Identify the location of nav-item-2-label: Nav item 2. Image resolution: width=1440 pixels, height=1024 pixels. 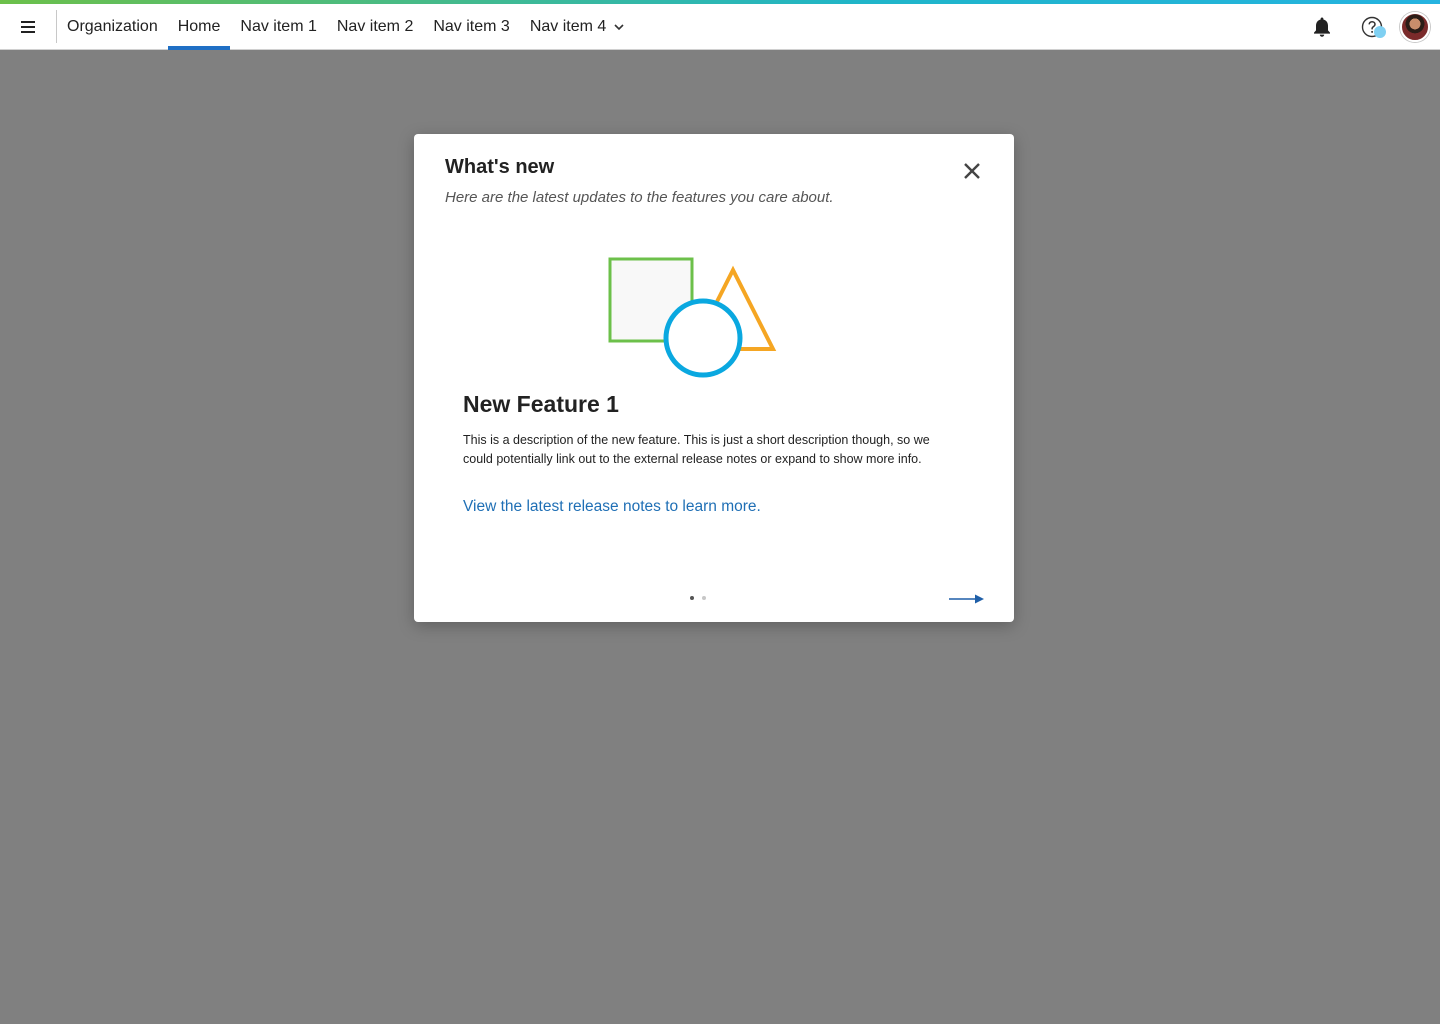
(375, 26).